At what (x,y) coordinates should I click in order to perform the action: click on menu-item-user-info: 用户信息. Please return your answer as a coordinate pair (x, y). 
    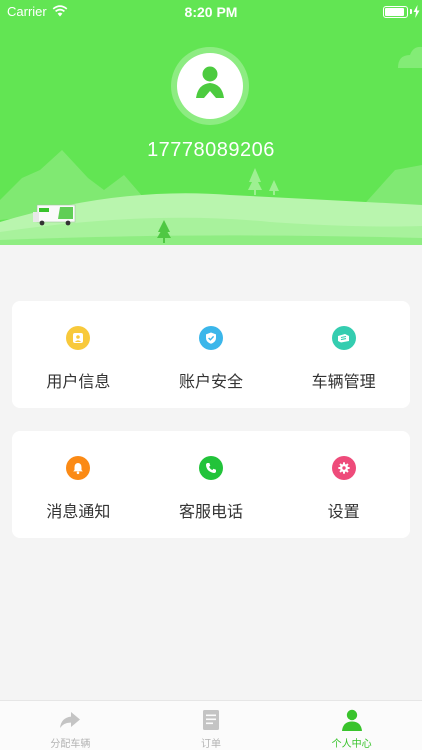
    Looking at the image, I should click on (78, 354).